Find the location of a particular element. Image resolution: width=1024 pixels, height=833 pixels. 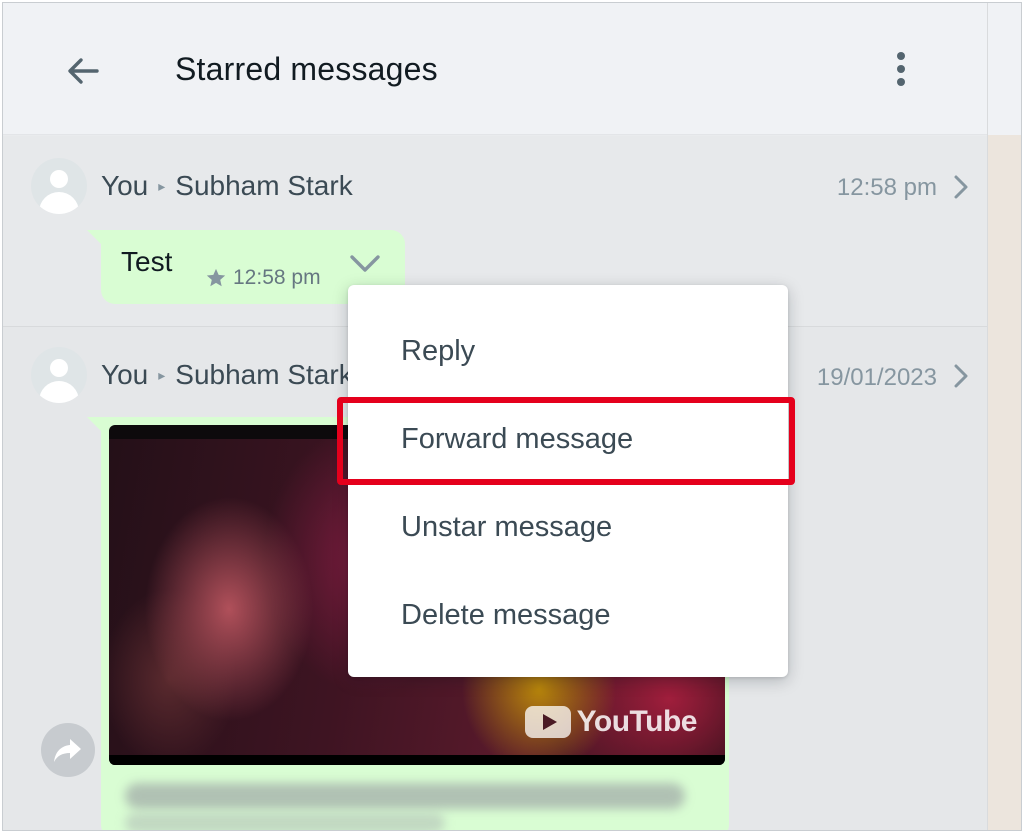

message-time: 12:58 pm is located at coordinates (277, 277).